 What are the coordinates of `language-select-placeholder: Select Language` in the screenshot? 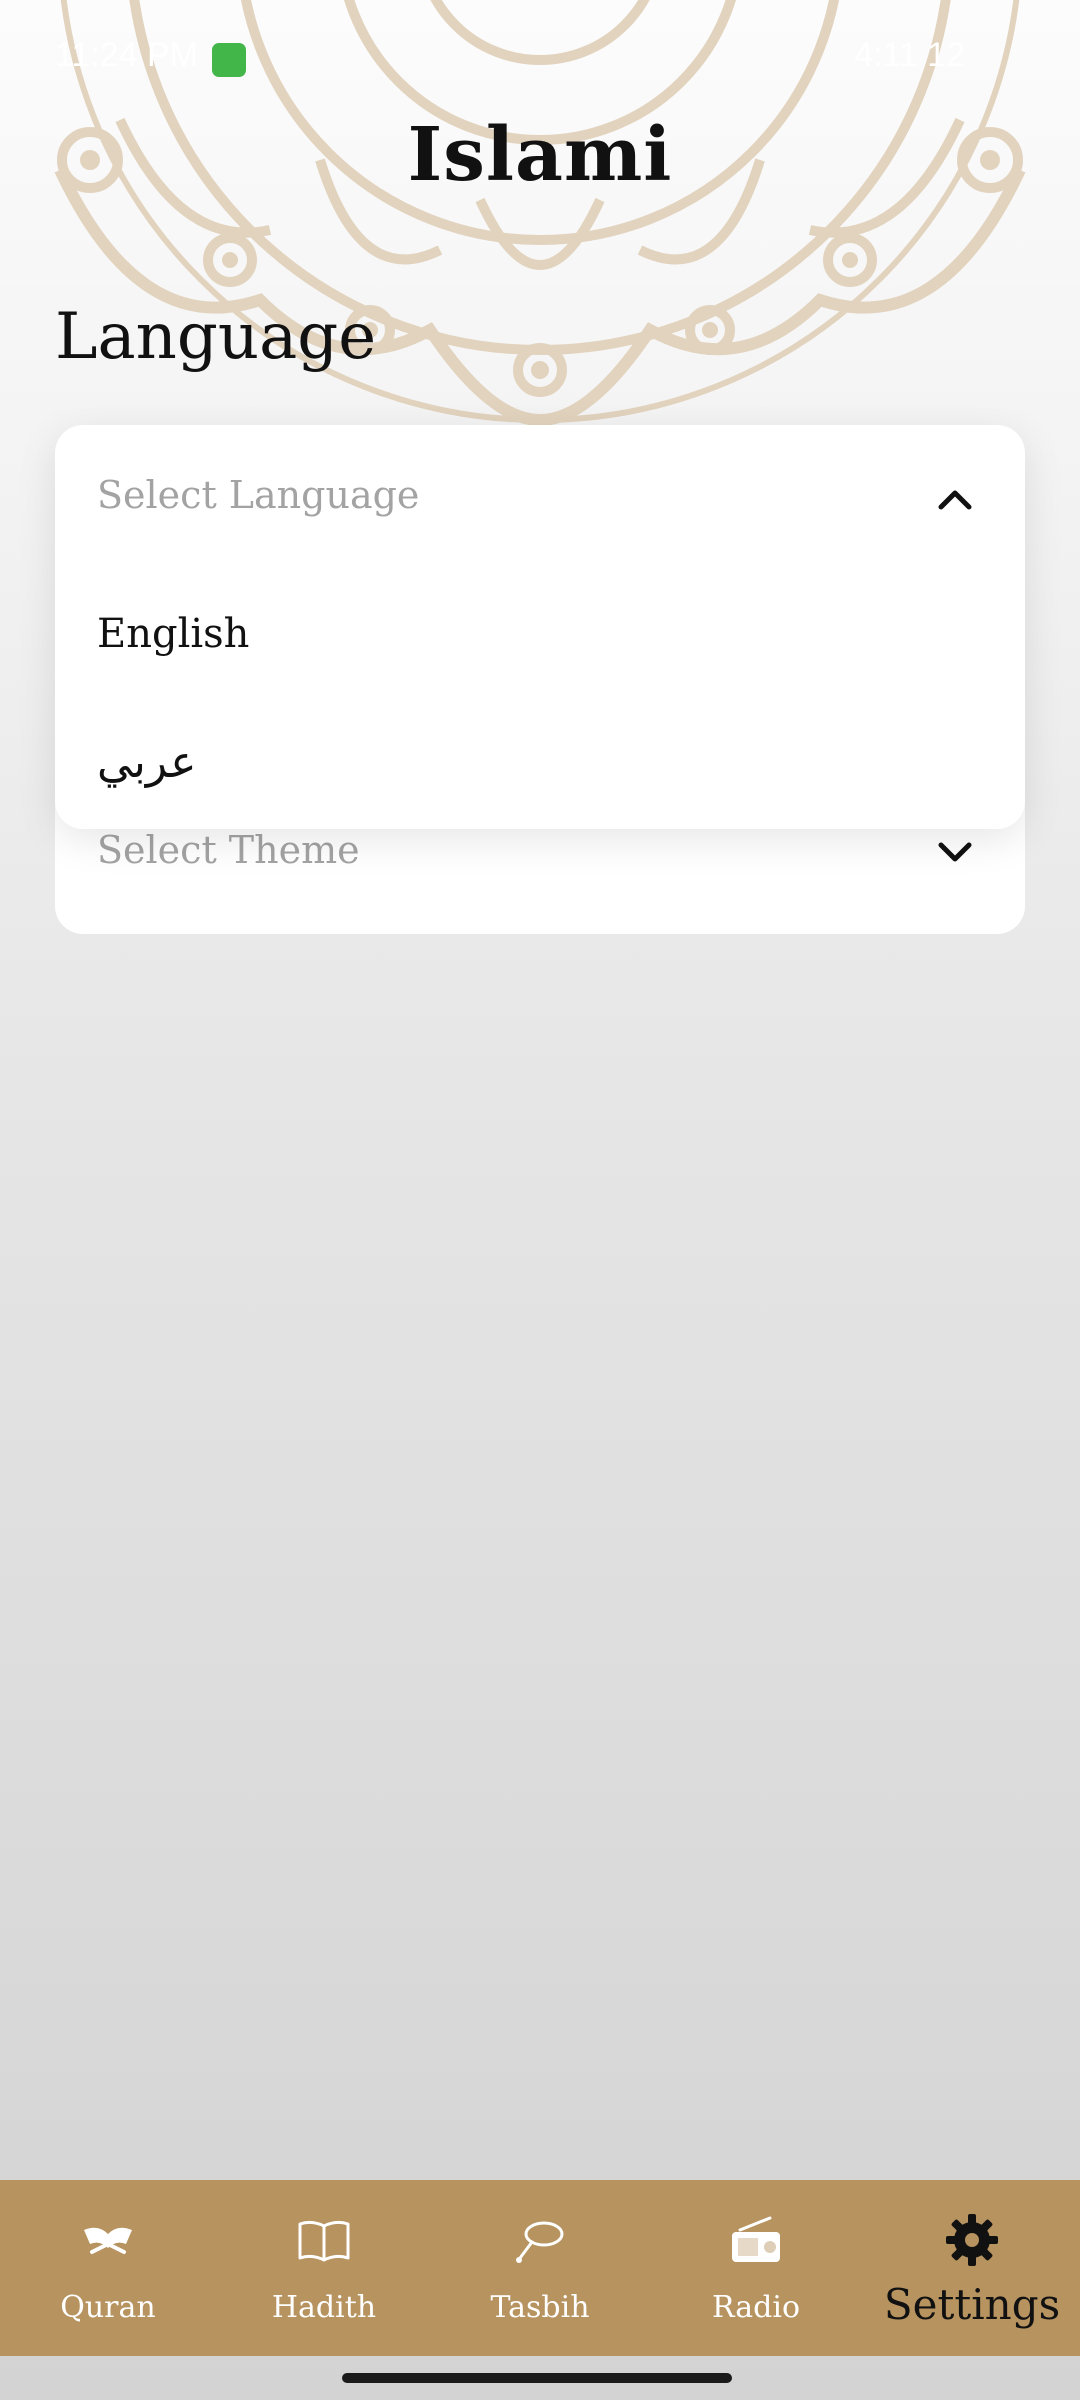 It's located at (258, 495).